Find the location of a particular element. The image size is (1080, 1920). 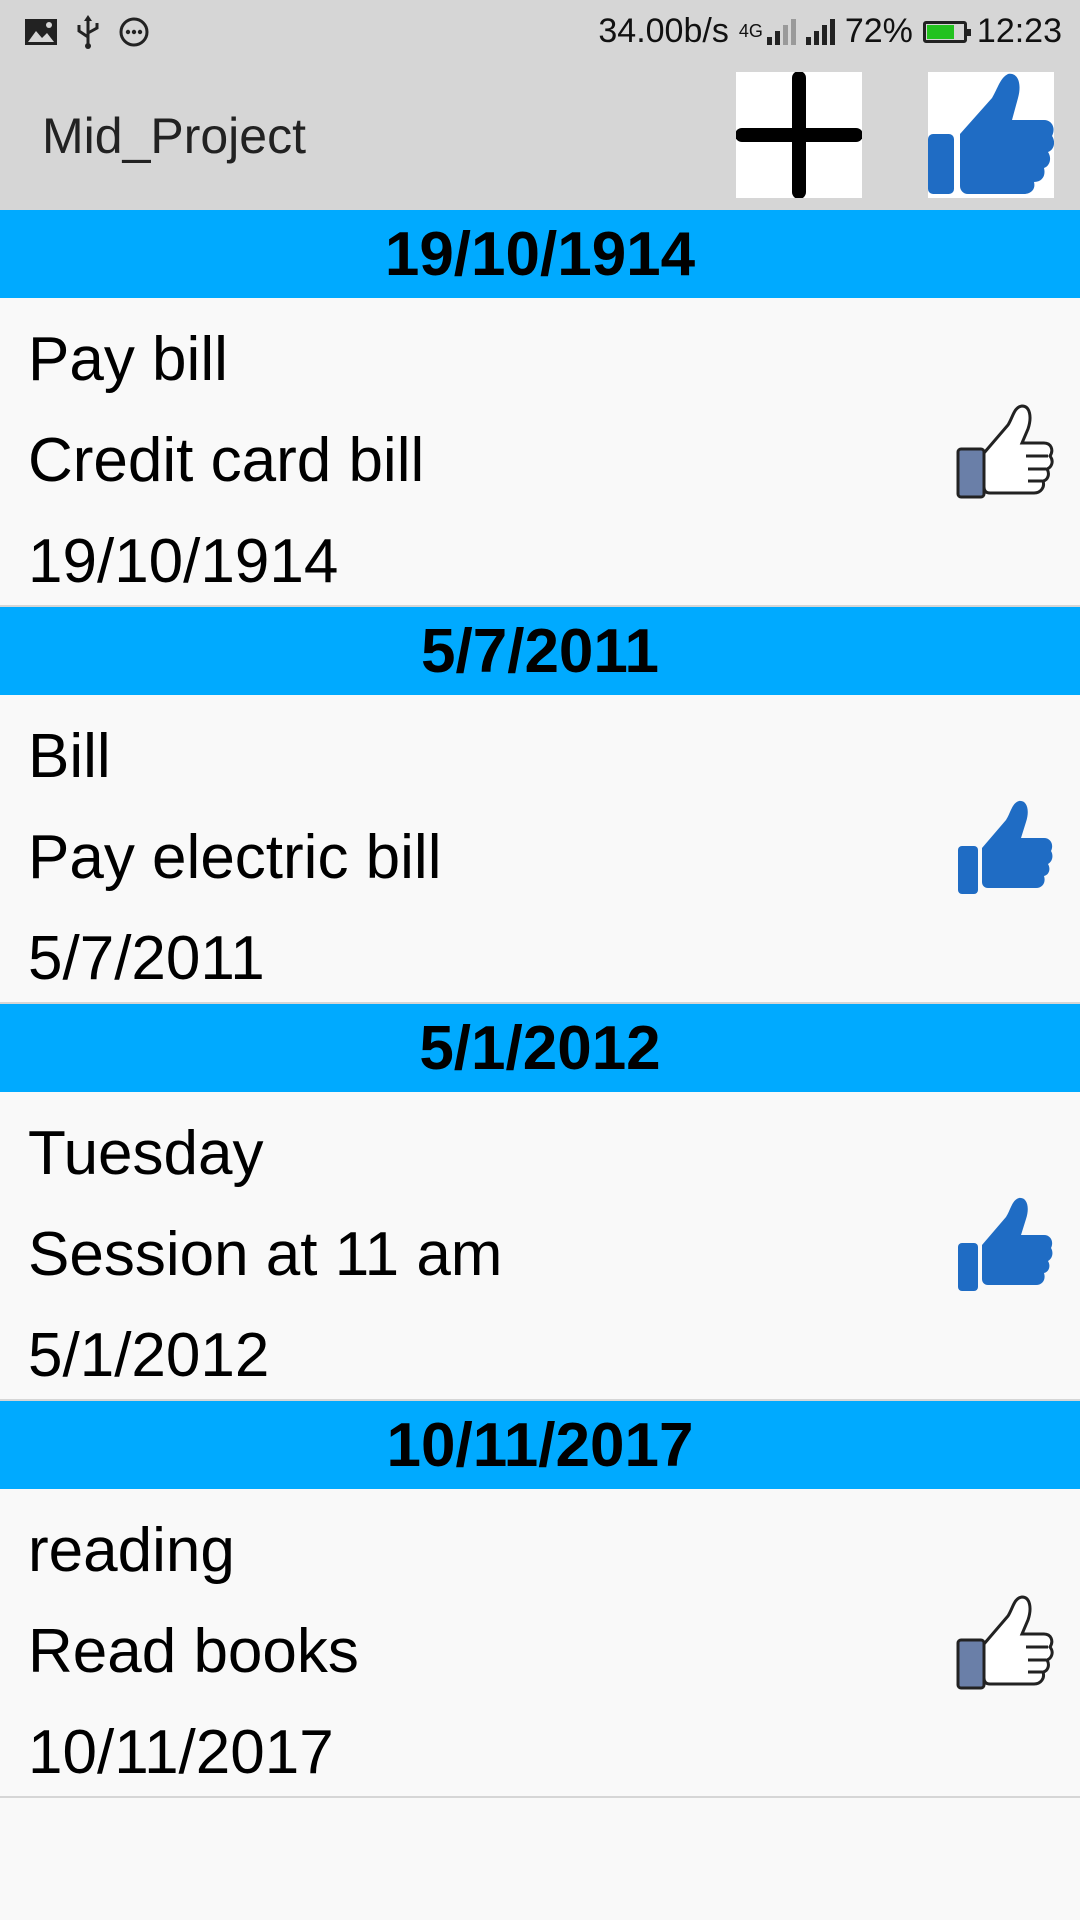

item-title: Tuesday is located at coordinates (146, 1153).